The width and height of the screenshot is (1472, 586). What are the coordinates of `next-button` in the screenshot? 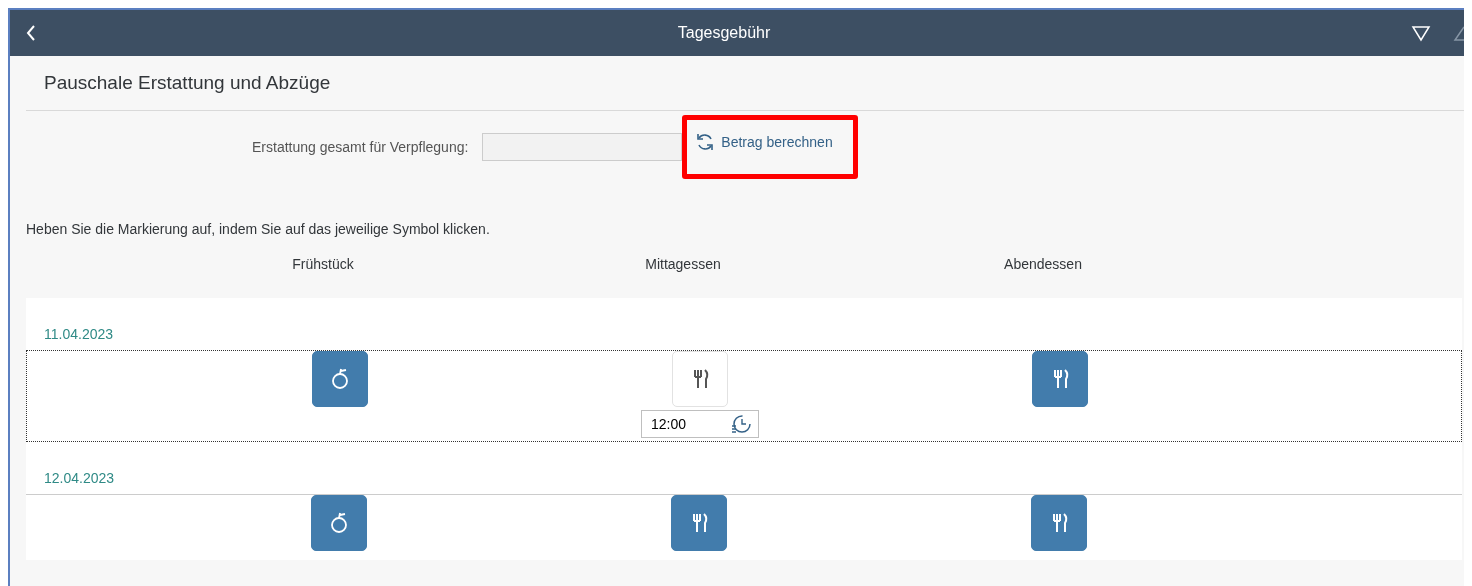 It's located at (1421, 33).